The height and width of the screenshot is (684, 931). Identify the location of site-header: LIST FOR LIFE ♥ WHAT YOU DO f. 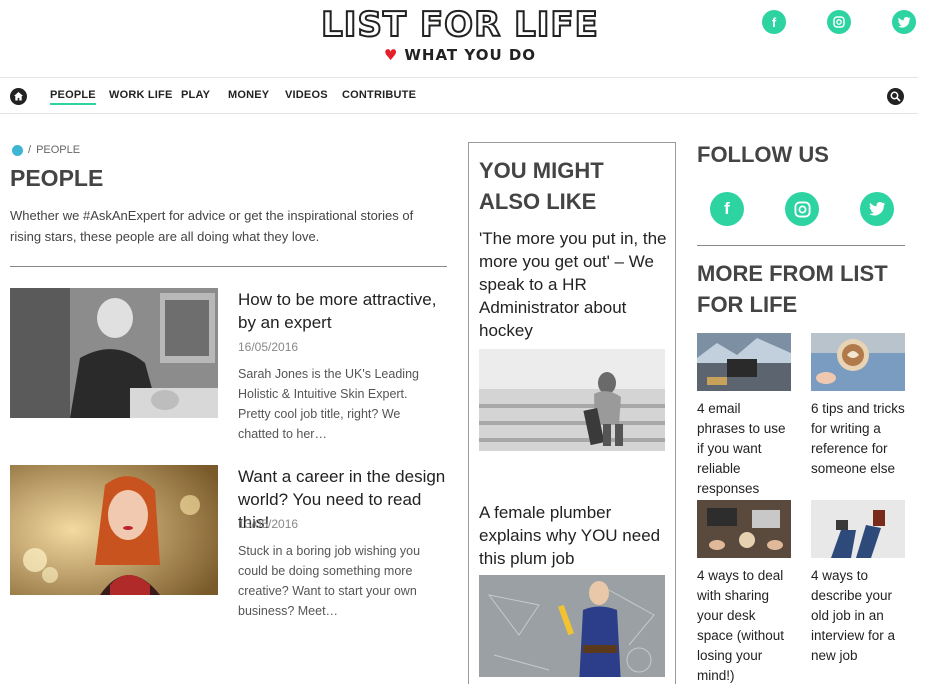
(465, 38).